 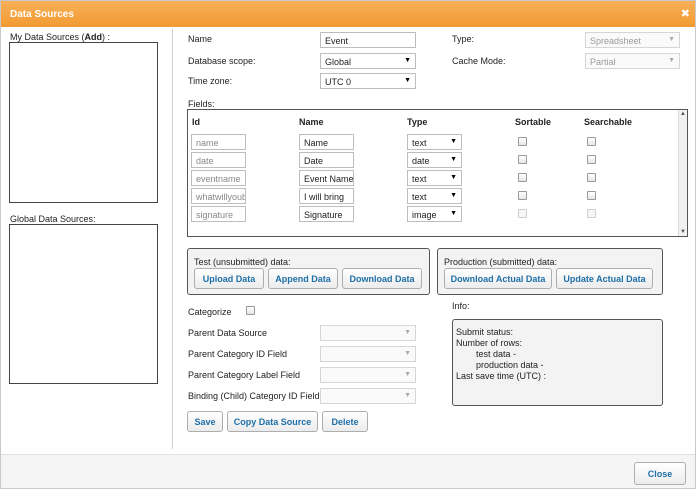 What do you see at coordinates (254, 396) in the screenshot?
I see `binding-category-id-label: Binding (Child) Category ID Field` at bounding box center [254, 396].